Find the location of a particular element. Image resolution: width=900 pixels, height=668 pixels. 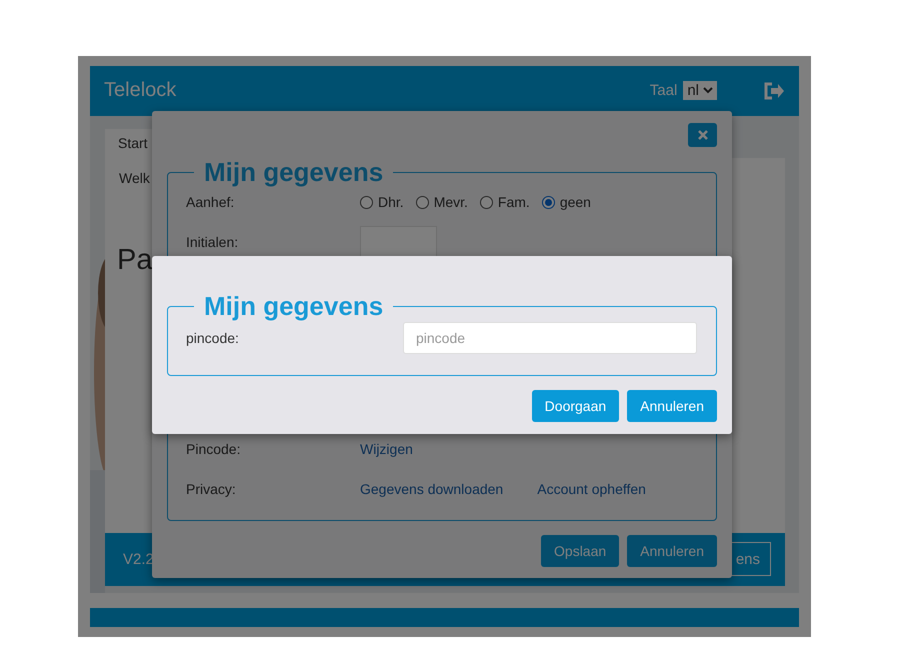

logout-icon is located at coordinates (774, 91).